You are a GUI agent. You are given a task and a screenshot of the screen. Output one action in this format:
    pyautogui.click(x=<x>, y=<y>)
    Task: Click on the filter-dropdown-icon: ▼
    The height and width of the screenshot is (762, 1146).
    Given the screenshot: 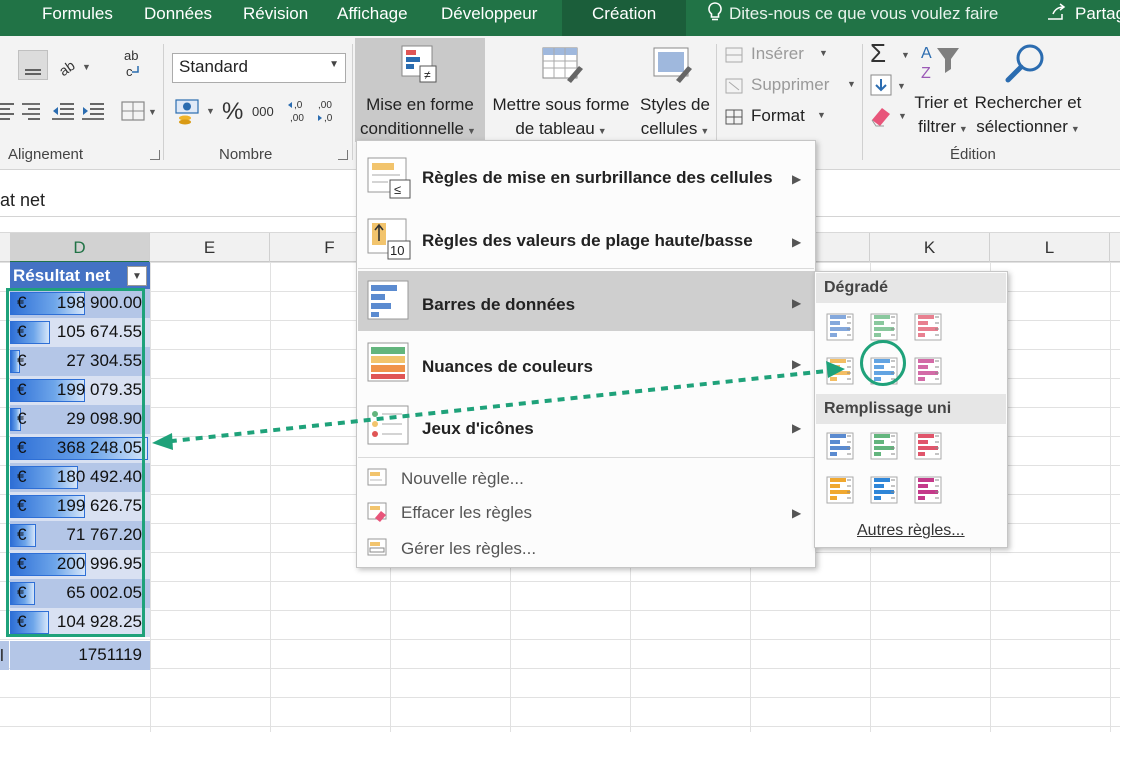 What is the action you would take?
    pyautogui.click(x=137, y=276)
    